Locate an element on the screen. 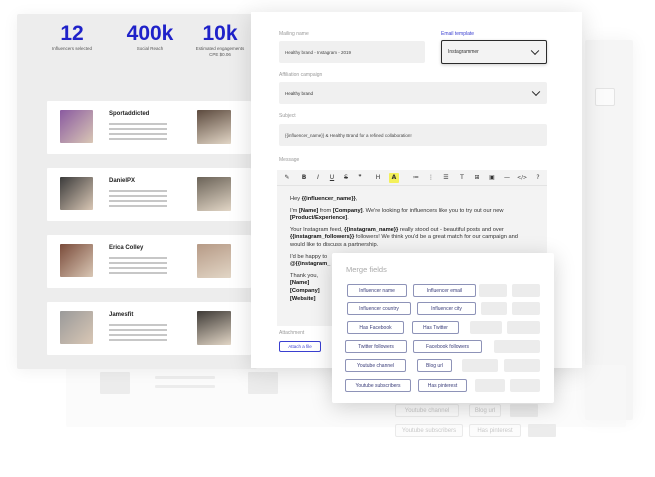 The height and width of the screenshot is (477, 655). attachment-label: Attachment is located at coordinates (292, 333).